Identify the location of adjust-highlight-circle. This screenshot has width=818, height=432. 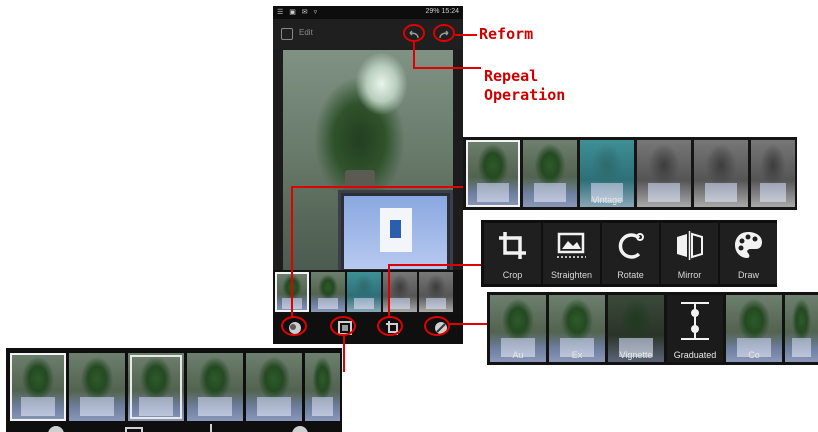
(437, 326).